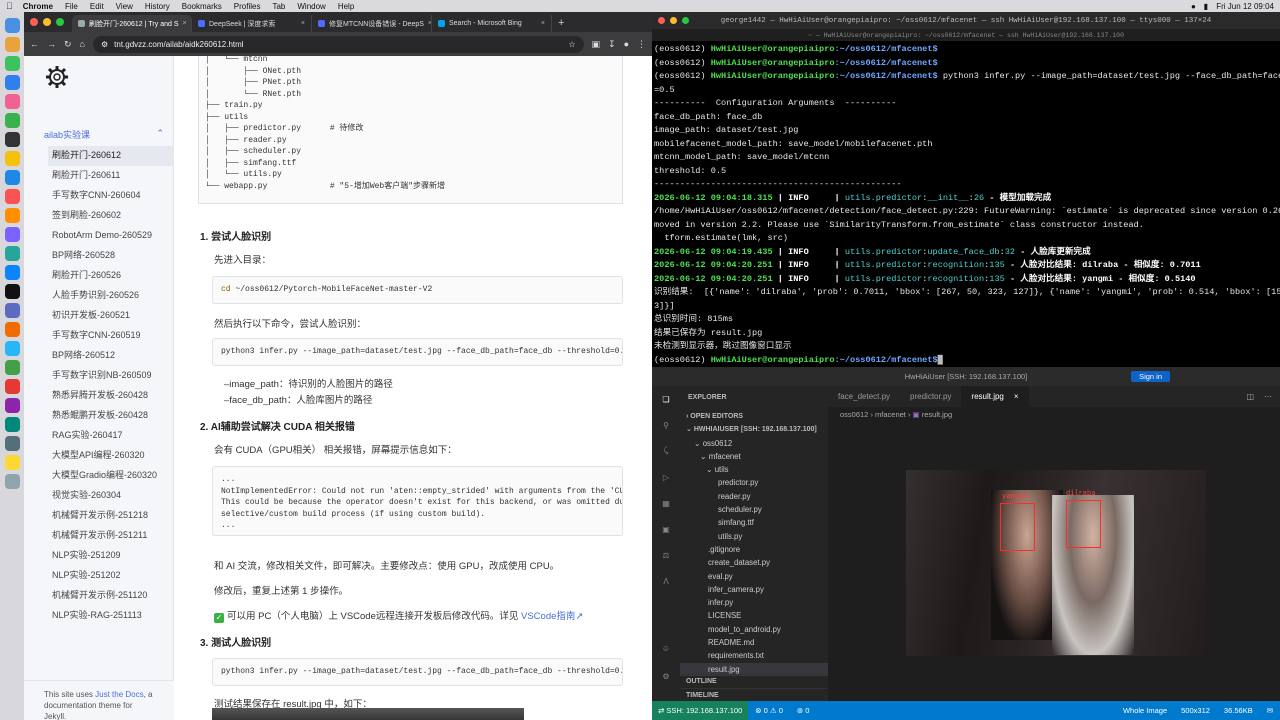  Describe the element at coordinates (111, 416) in the screenshot. I see `sidebar-item: 熟悉鲲鹏开发板-260428` at that location.